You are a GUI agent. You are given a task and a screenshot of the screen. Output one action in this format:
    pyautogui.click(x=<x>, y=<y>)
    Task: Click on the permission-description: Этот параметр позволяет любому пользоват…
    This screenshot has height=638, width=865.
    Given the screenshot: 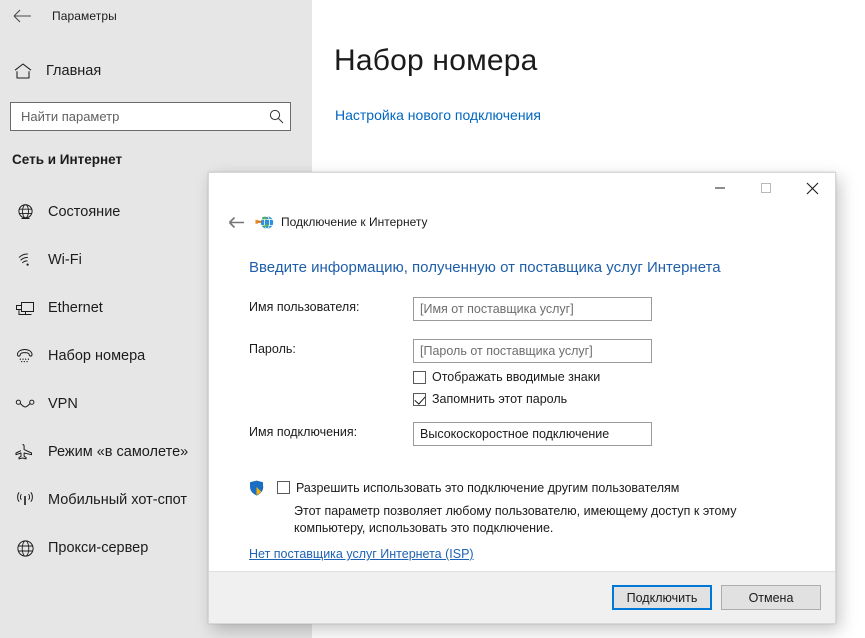 What is the action you would take?
    pyautogui.click(x=515, y=519)
    